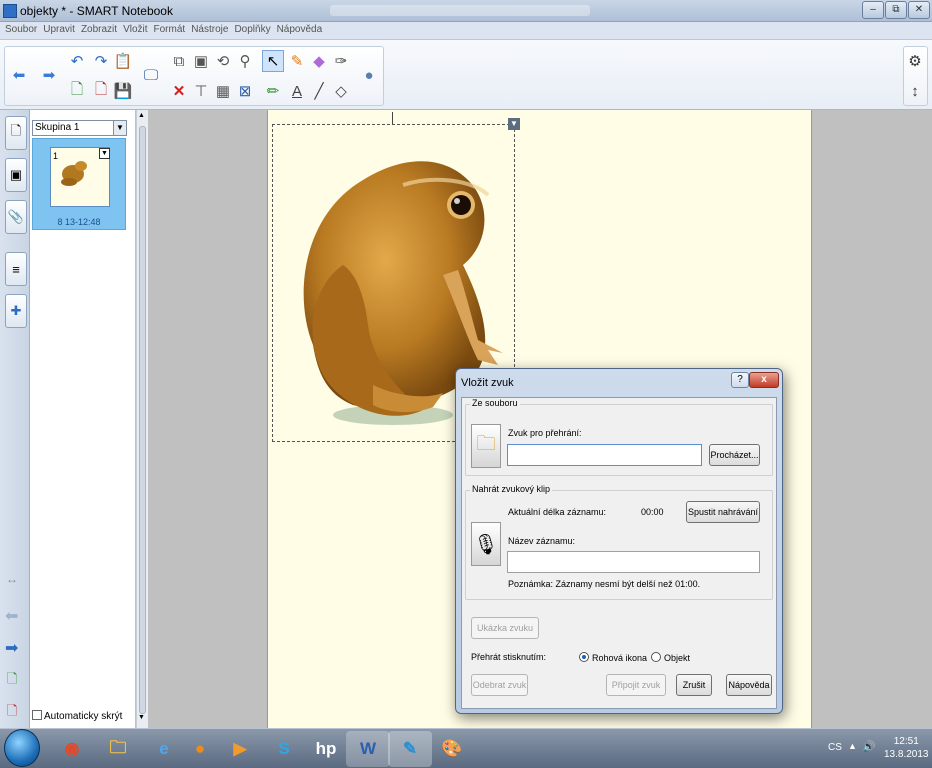 The width and height of the screenshot is (932, 768). What do you see at coordinates (915, 61) in the screenshot?
I see `settings-gear-icon: ⚙` at bounding box center [915, 61].